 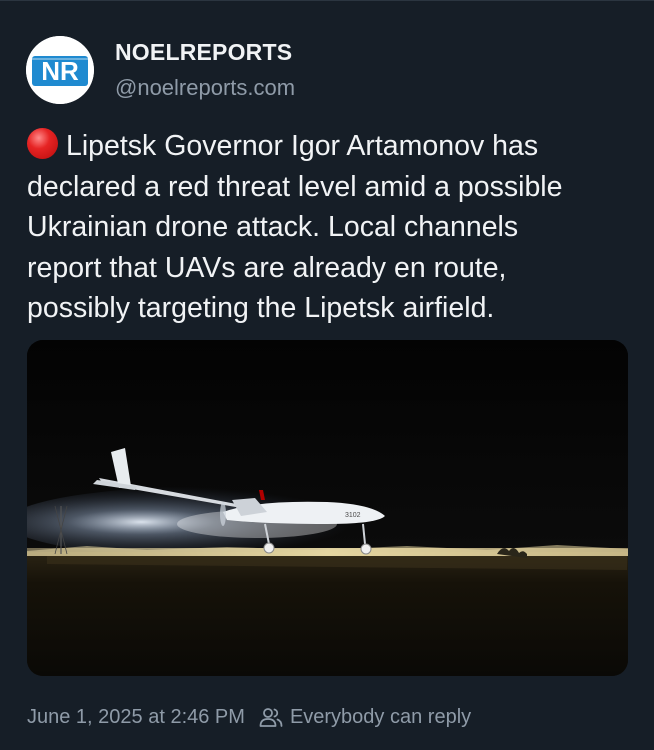 What do you see at coordinates (271, 717) in the screenshot?
I see `people-icon` at bounding box center [271, 717].